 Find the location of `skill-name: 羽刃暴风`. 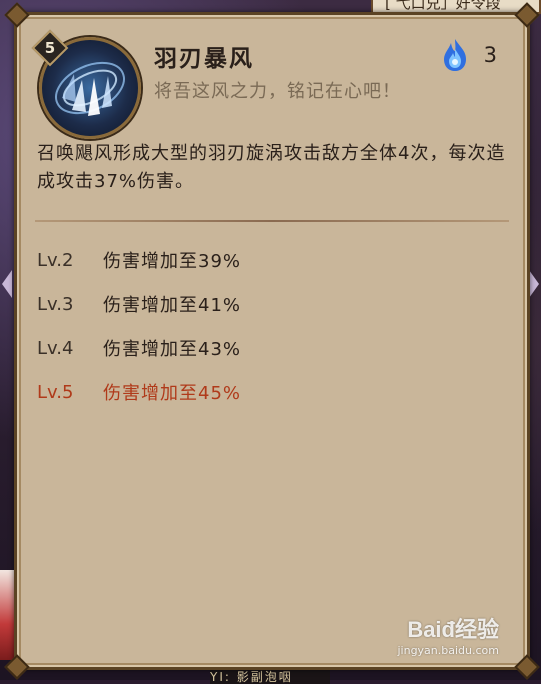

skill-name: 羽刃暴风 is located at coordinates (204, 59).